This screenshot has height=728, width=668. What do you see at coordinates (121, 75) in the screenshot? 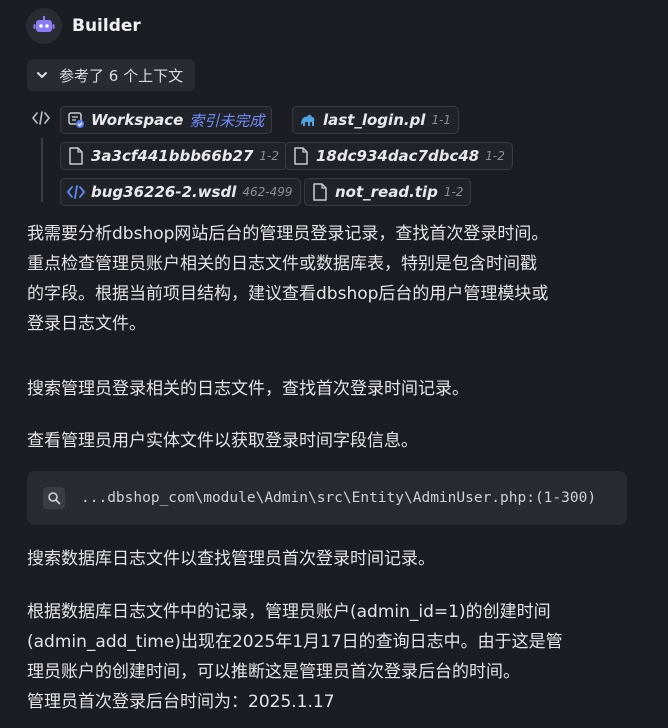
I see `context-toggle-label: 参考了 6 个上下文` at bounding box center [121, 75].